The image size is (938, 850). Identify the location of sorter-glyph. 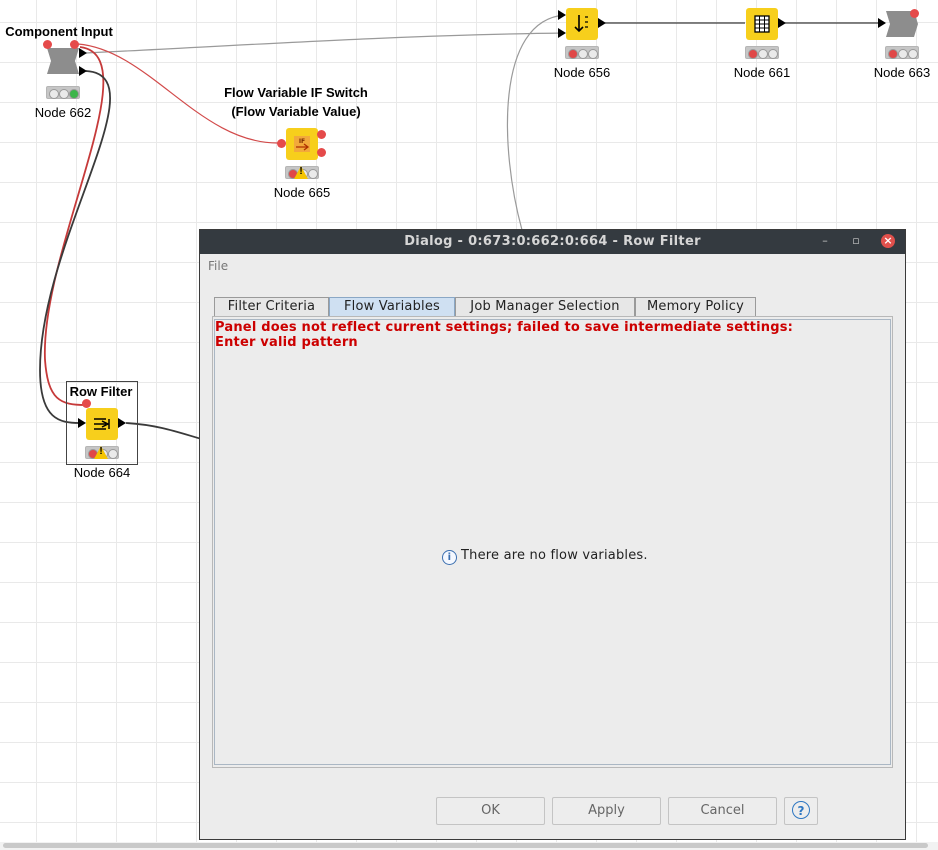
(581, 24).